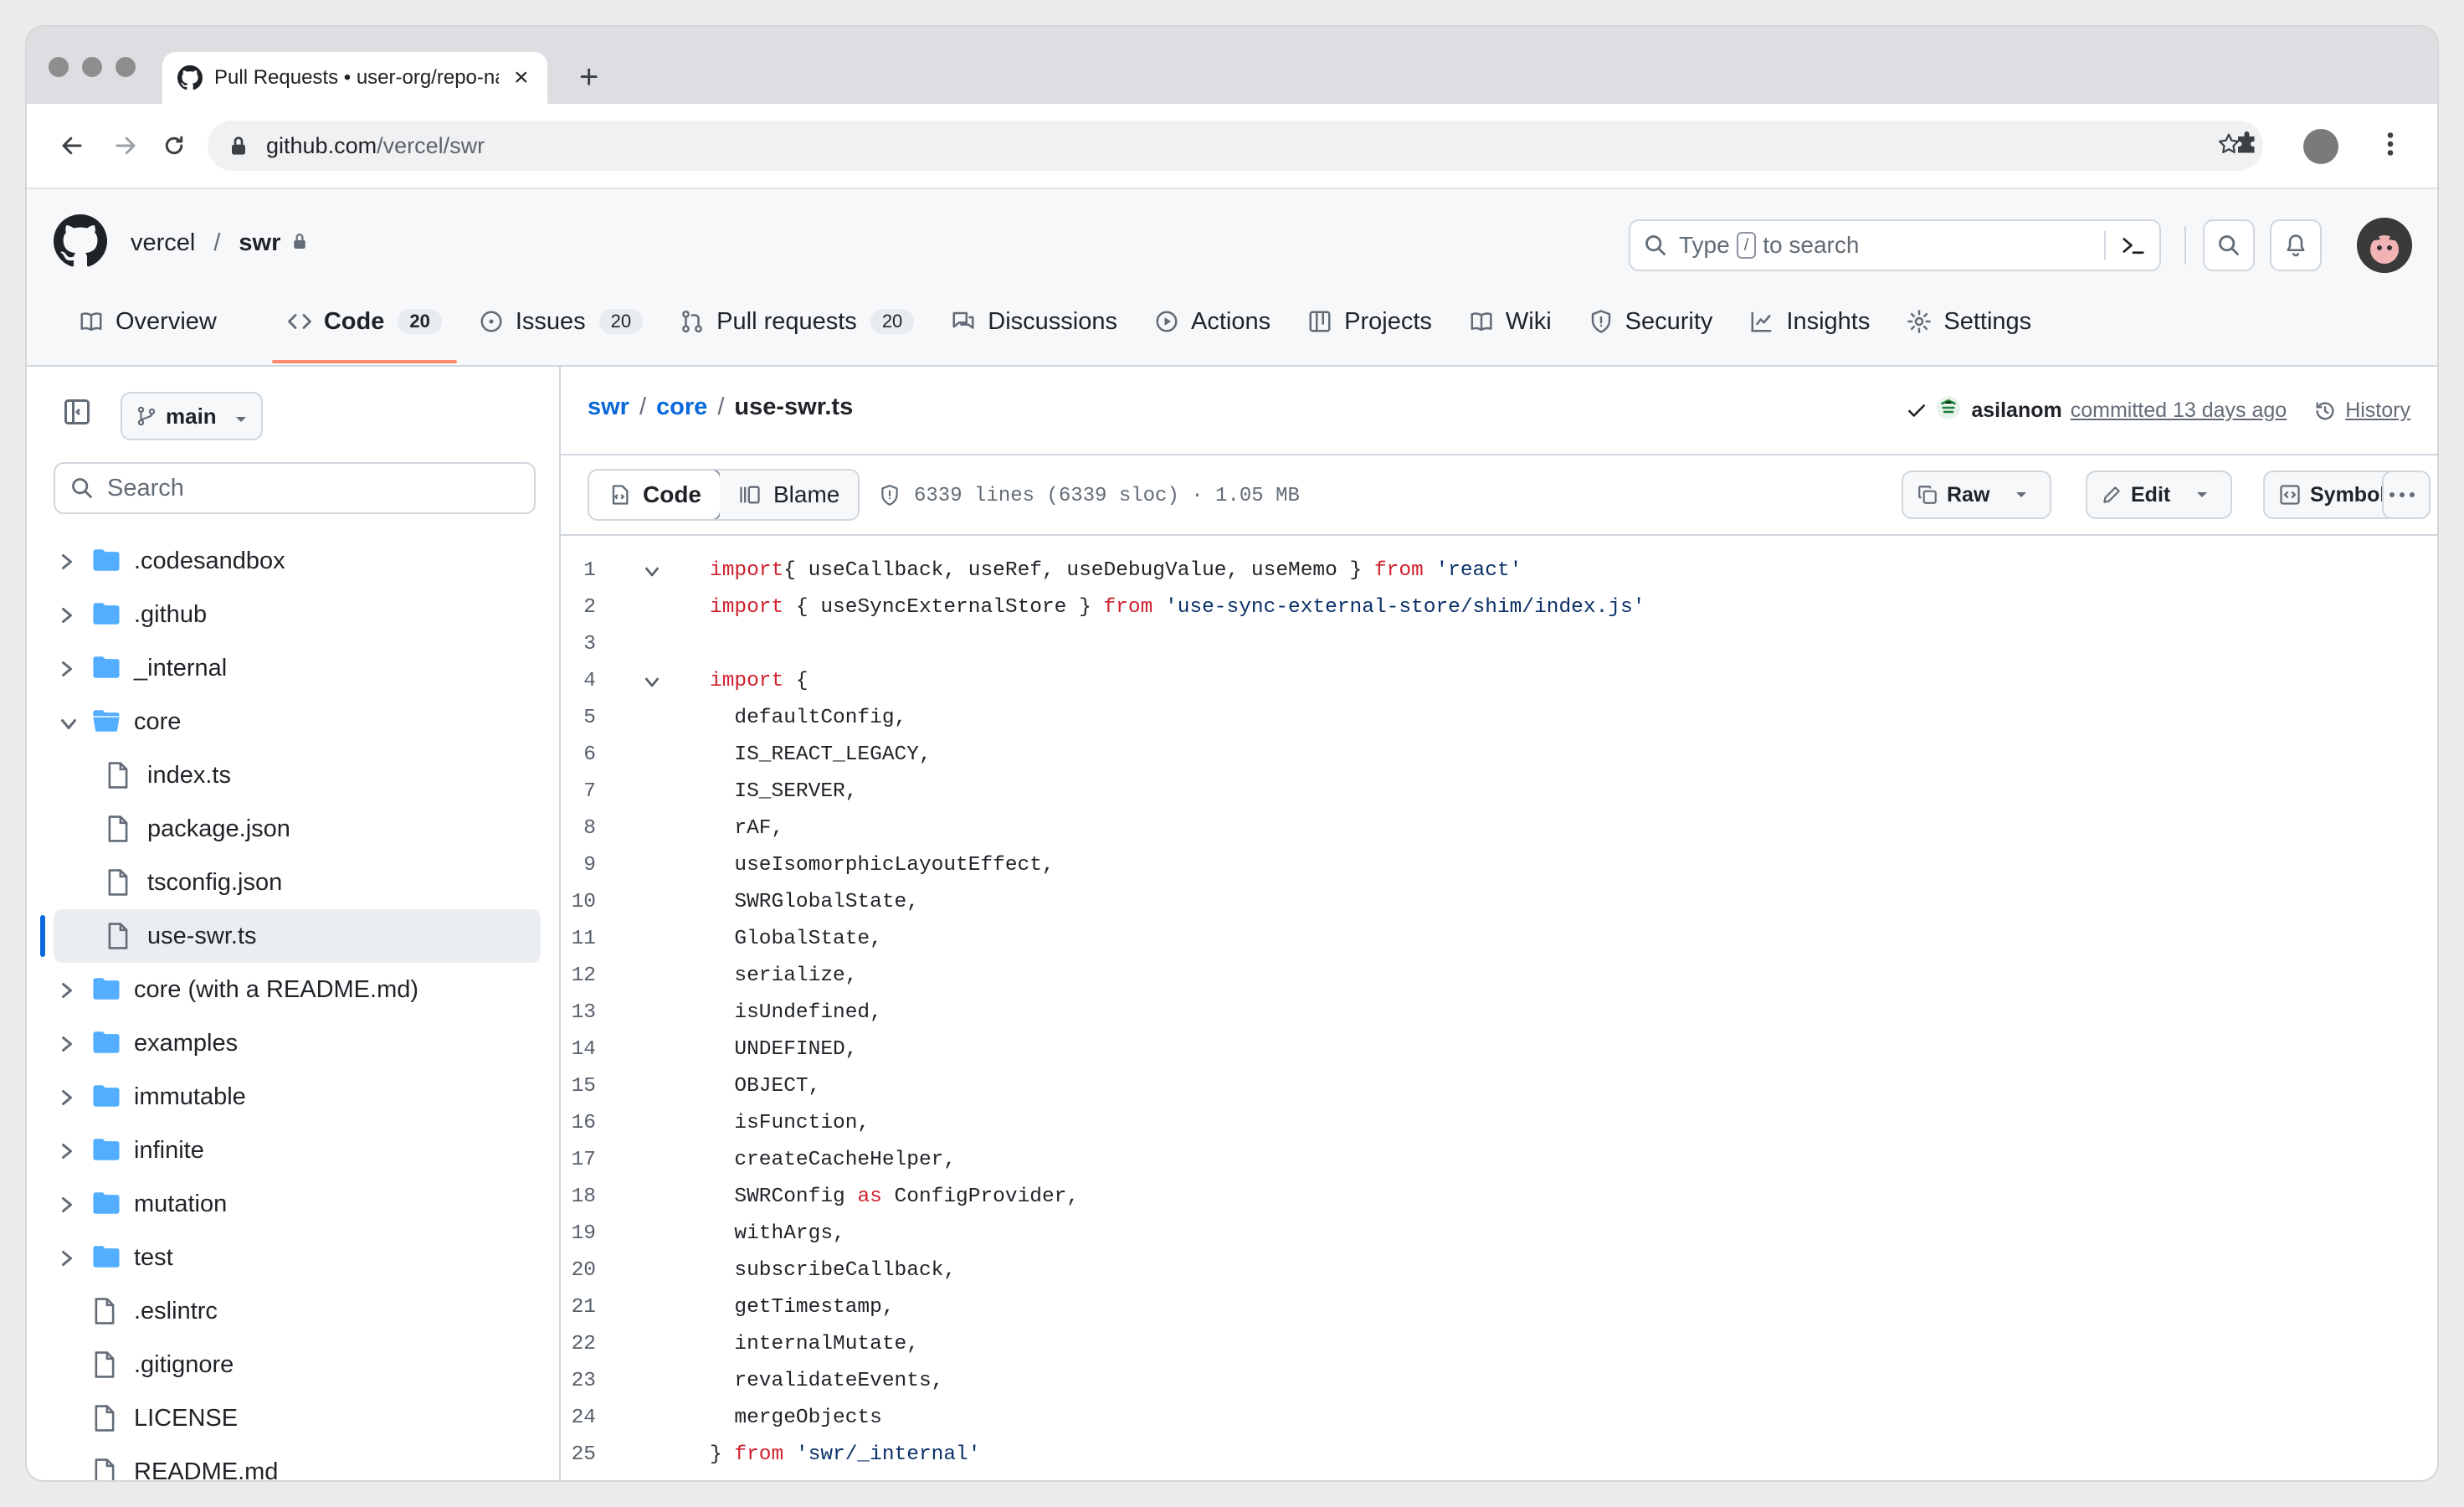 The image size is (2464, 1507). I want to click on tab-wiki: Wiki, so click(1510, 321).